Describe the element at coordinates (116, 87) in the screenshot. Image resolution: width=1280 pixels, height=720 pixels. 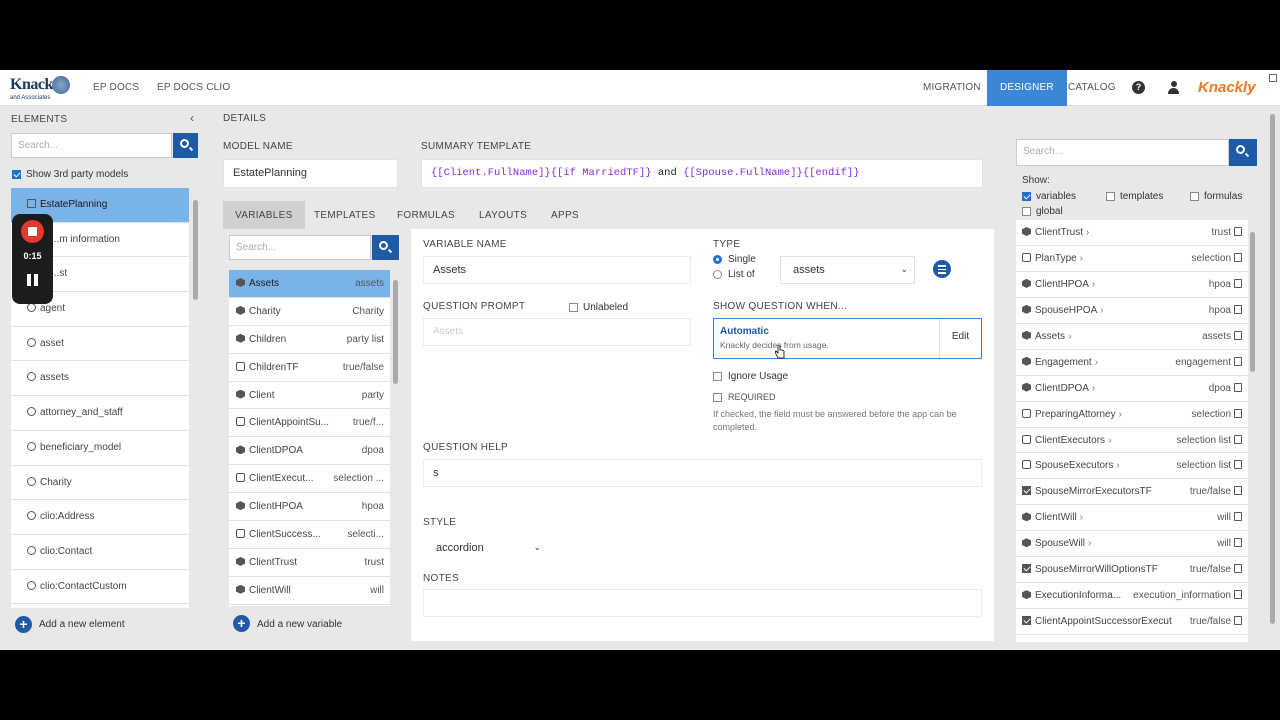
I see `nav-ep-docs: EP DOCS` at that location.